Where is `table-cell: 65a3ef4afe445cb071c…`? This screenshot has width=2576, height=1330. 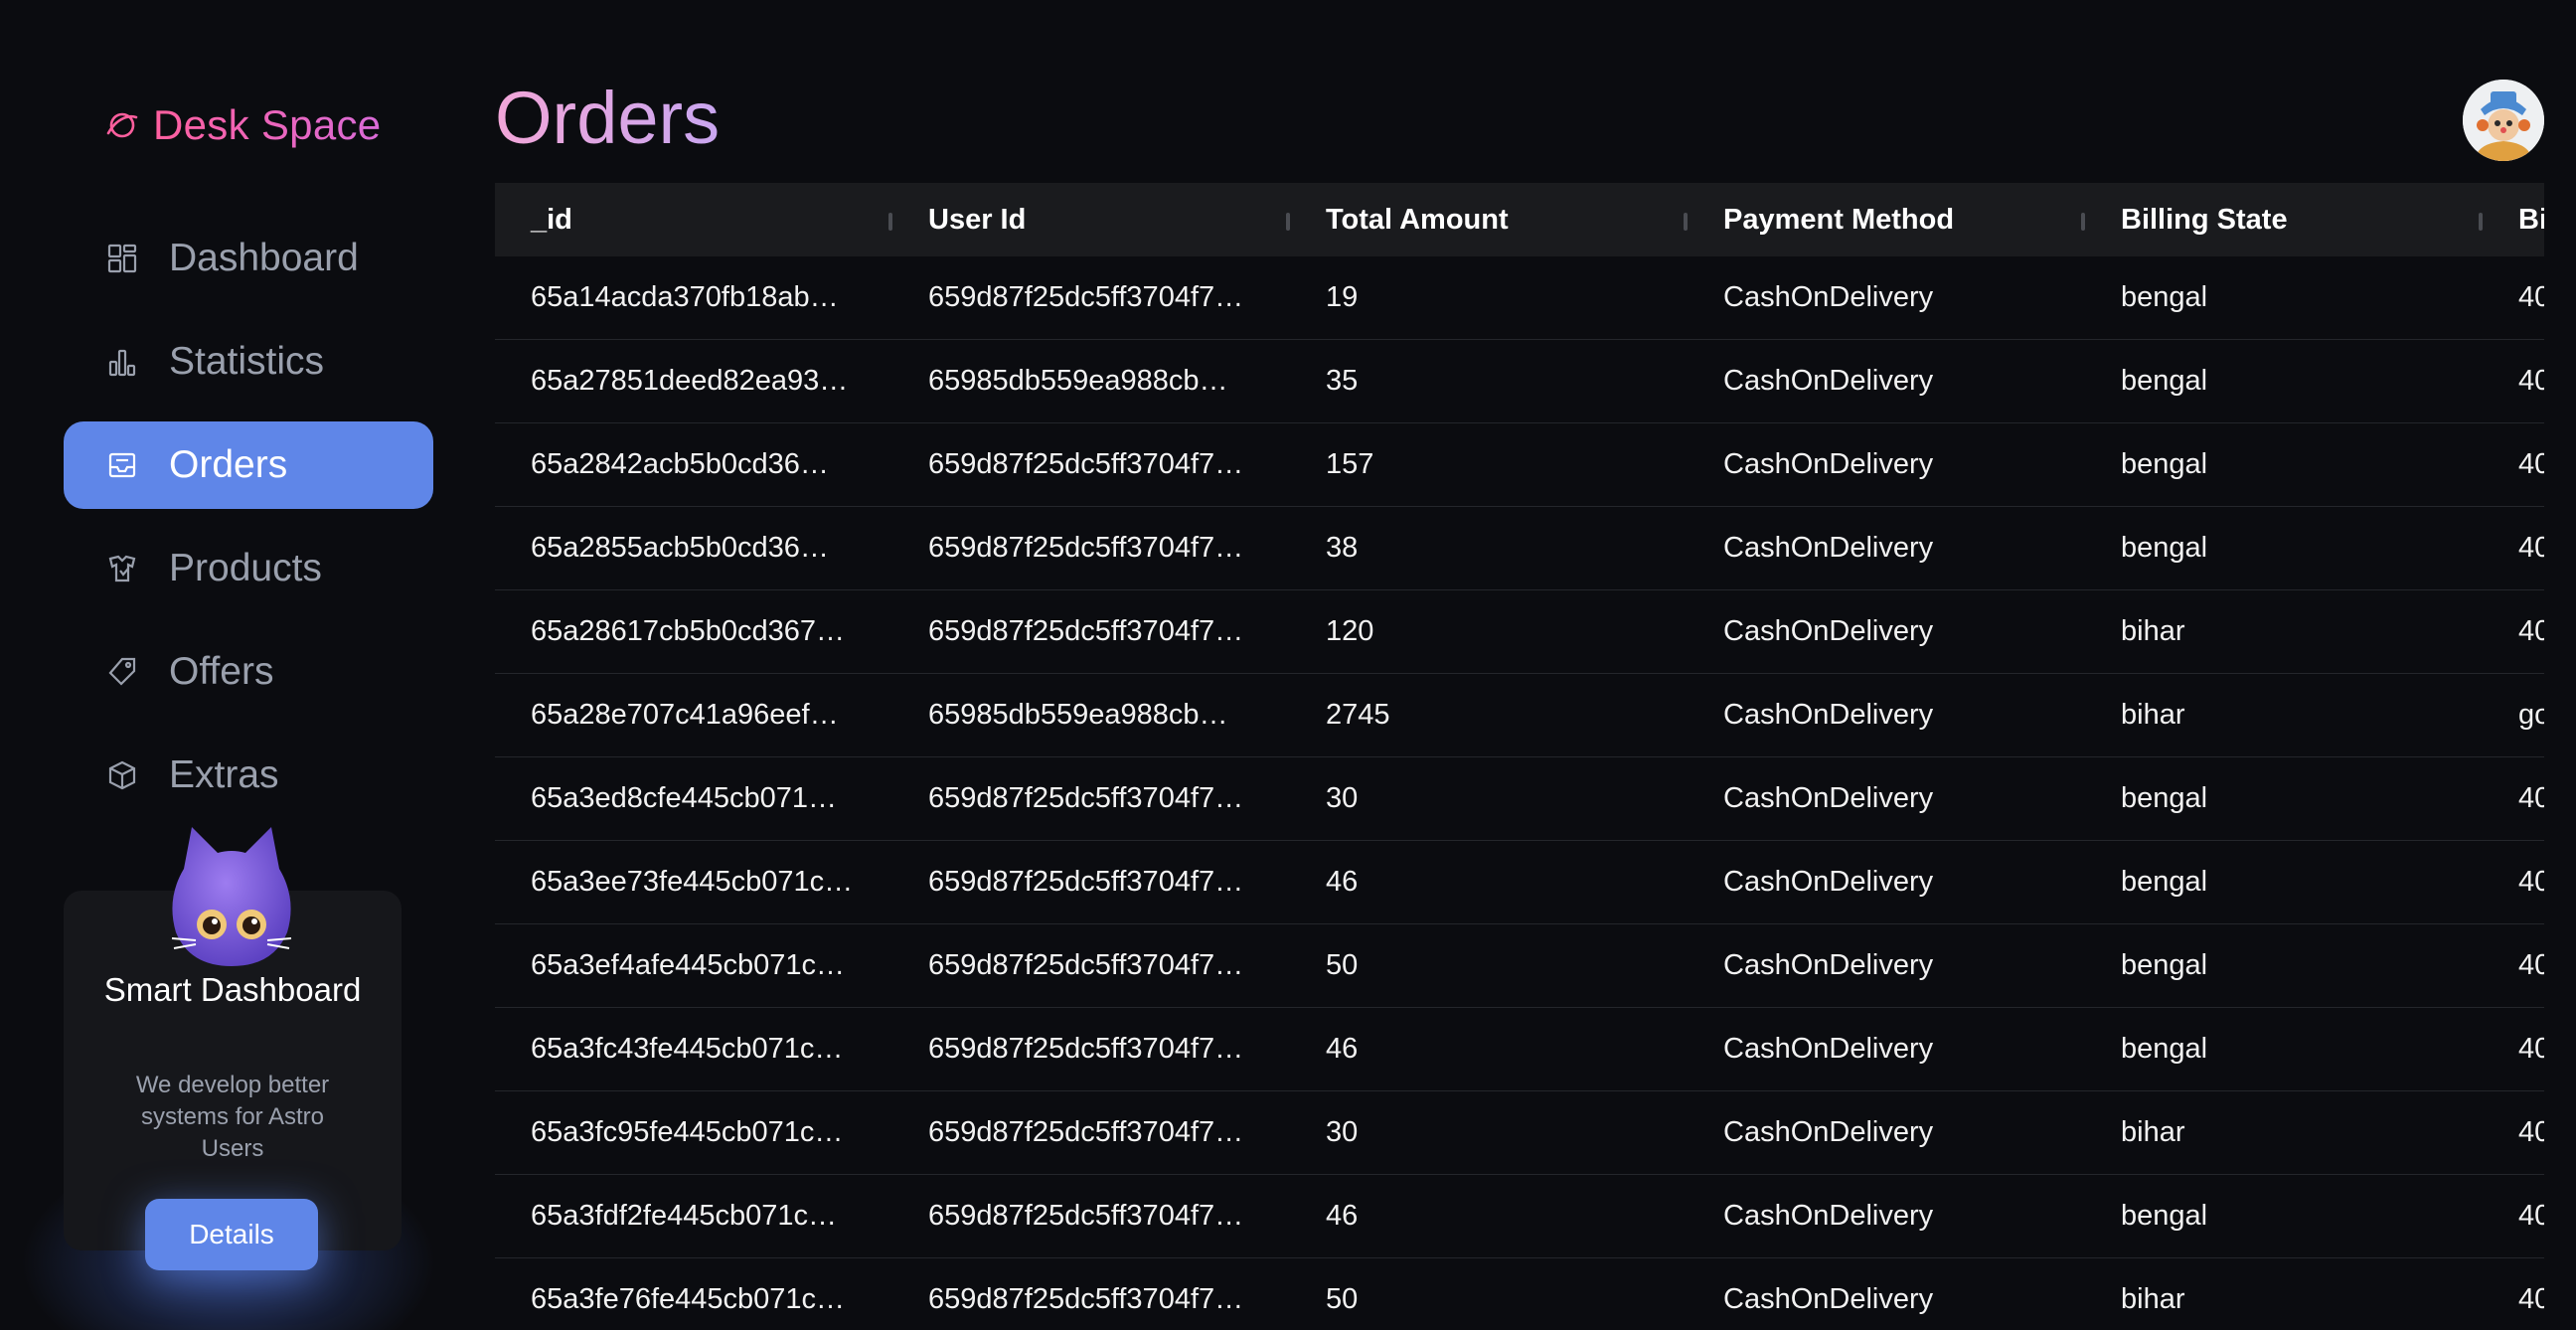
table-cell: 65a3ef4afe445cb071c… is located at coordinates (688, 965).